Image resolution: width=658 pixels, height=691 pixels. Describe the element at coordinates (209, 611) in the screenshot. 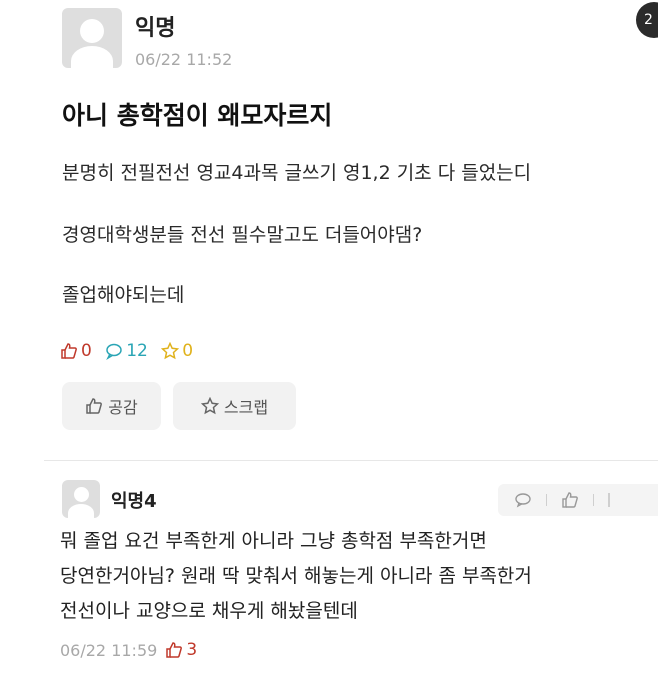

I see `comment-text-line: 전선이나 교양으로 채우게 해놨을텐데` at that location.